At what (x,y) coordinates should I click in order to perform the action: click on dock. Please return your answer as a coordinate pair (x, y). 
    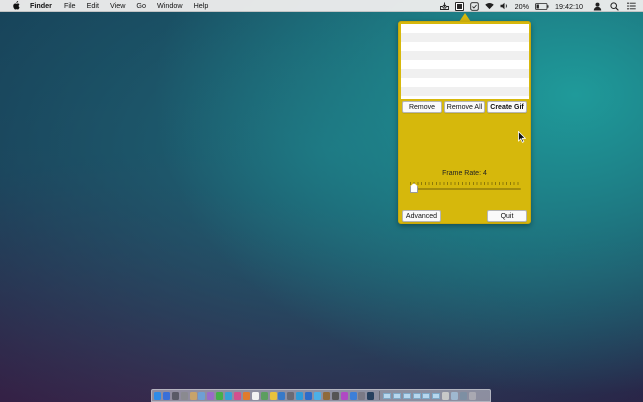
    Looking at the image, I should click on (321, 395).